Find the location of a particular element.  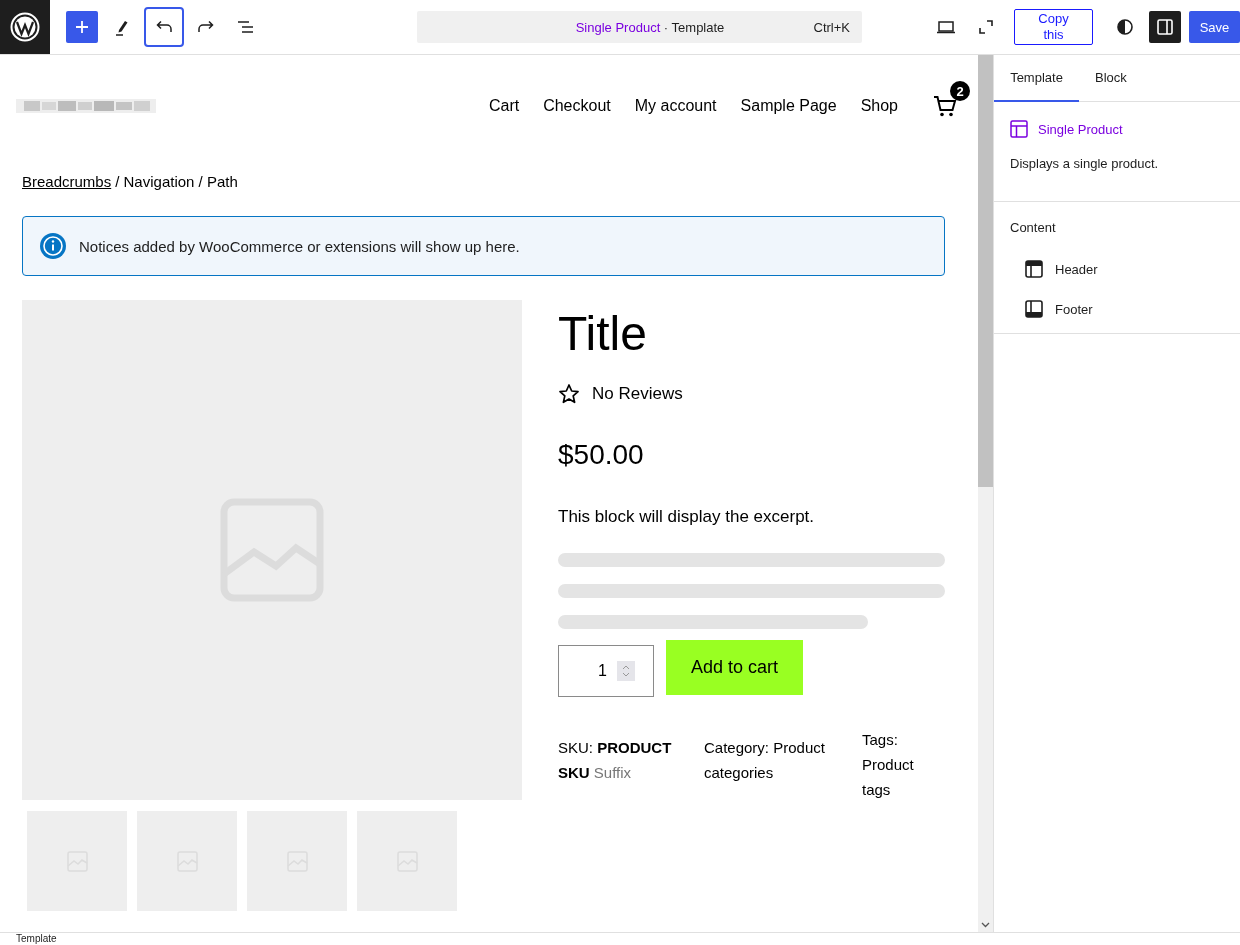

sidebar-tab: Template is located at coordinates (1036, 78).